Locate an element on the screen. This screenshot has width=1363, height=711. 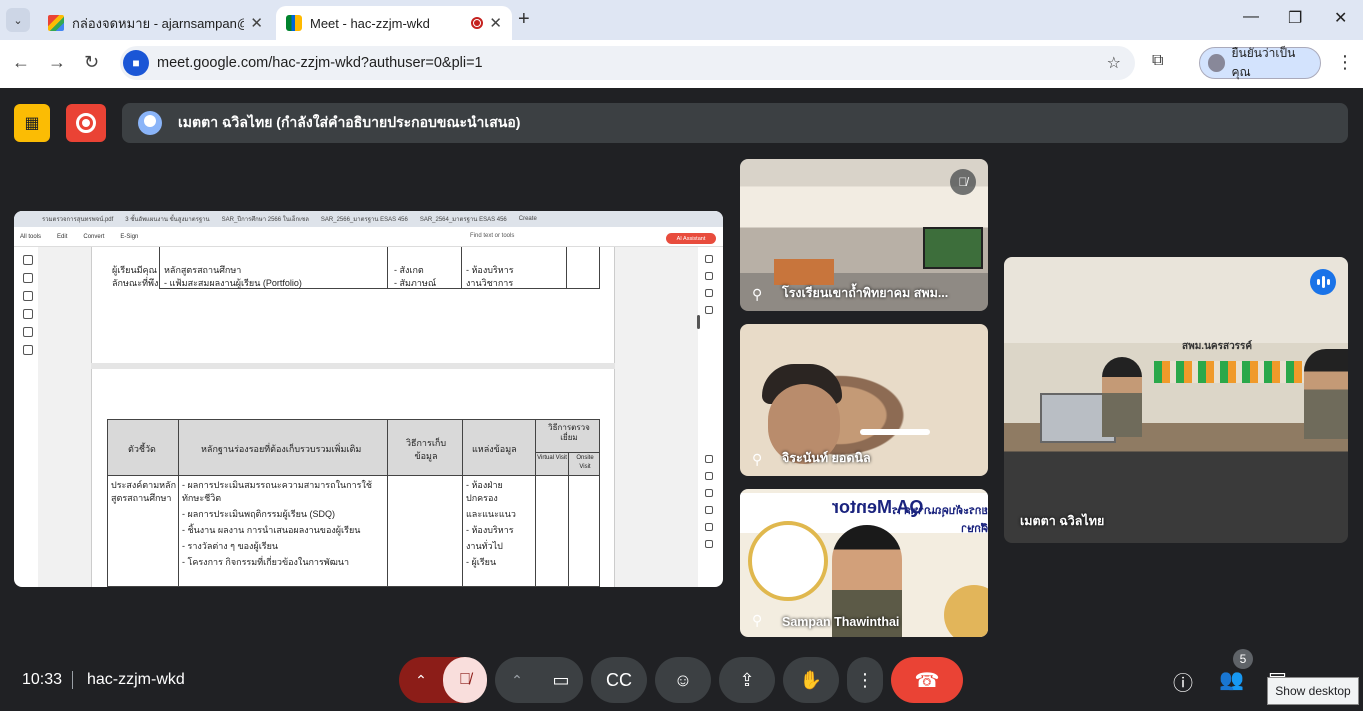
cell-text: - สังเกต is located at coordinates (409, 270).